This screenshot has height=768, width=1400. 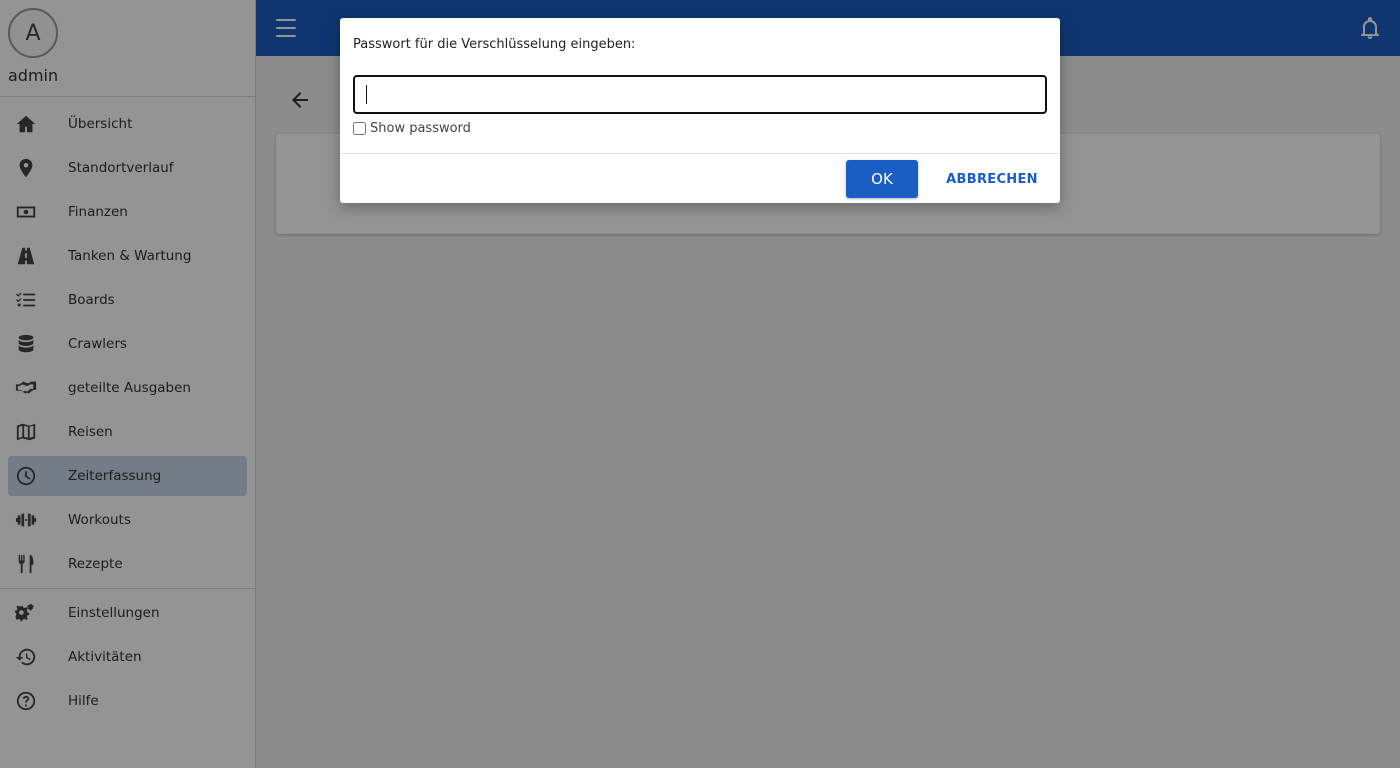 What do you see at coordinates (359, 128) in the screenshot?
I see `show-password-checkbox` at bounding box center [359, 128].